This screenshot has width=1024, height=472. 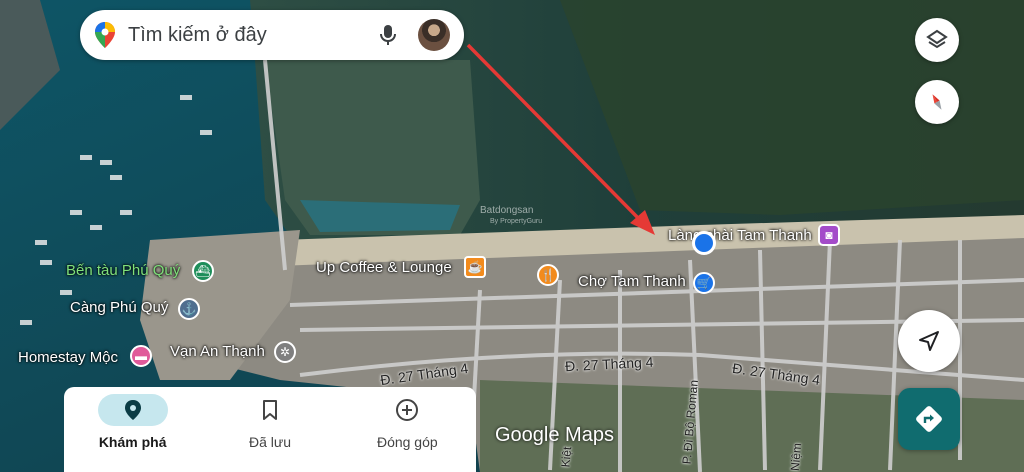 I want to click on my-location-button, so click(x=929, y=341).